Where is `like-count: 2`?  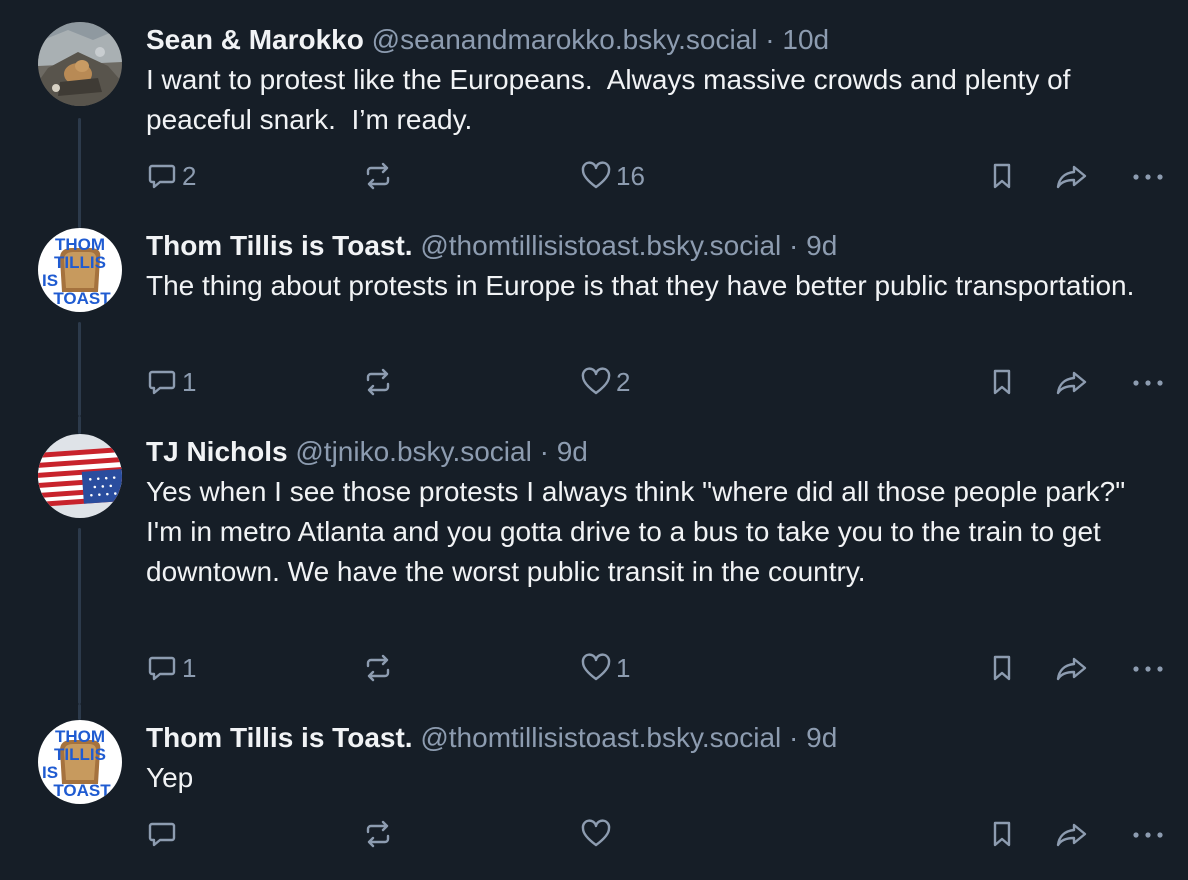 like-count: 2 is located at coordinates (623, 381).